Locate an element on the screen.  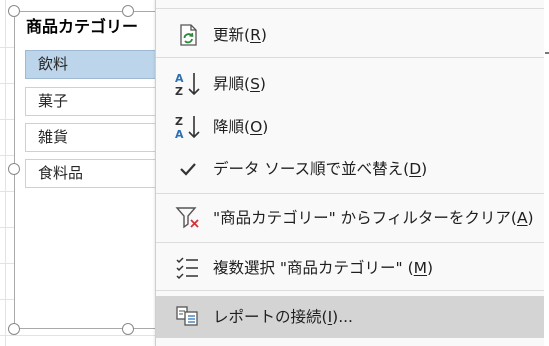
accelerator-key: M is located at coordinates (420, 268).